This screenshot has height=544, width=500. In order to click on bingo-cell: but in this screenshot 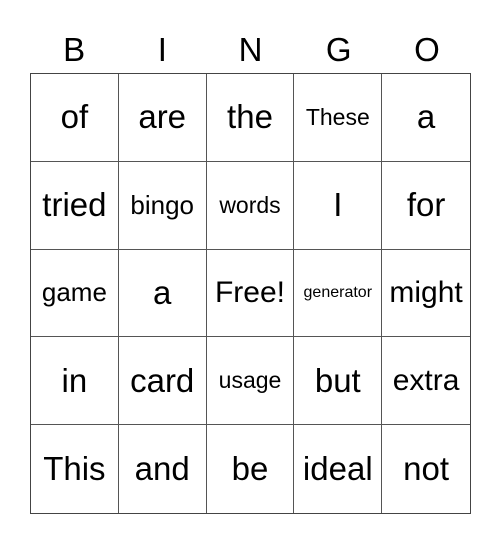, I will do `click(338, 381)`.